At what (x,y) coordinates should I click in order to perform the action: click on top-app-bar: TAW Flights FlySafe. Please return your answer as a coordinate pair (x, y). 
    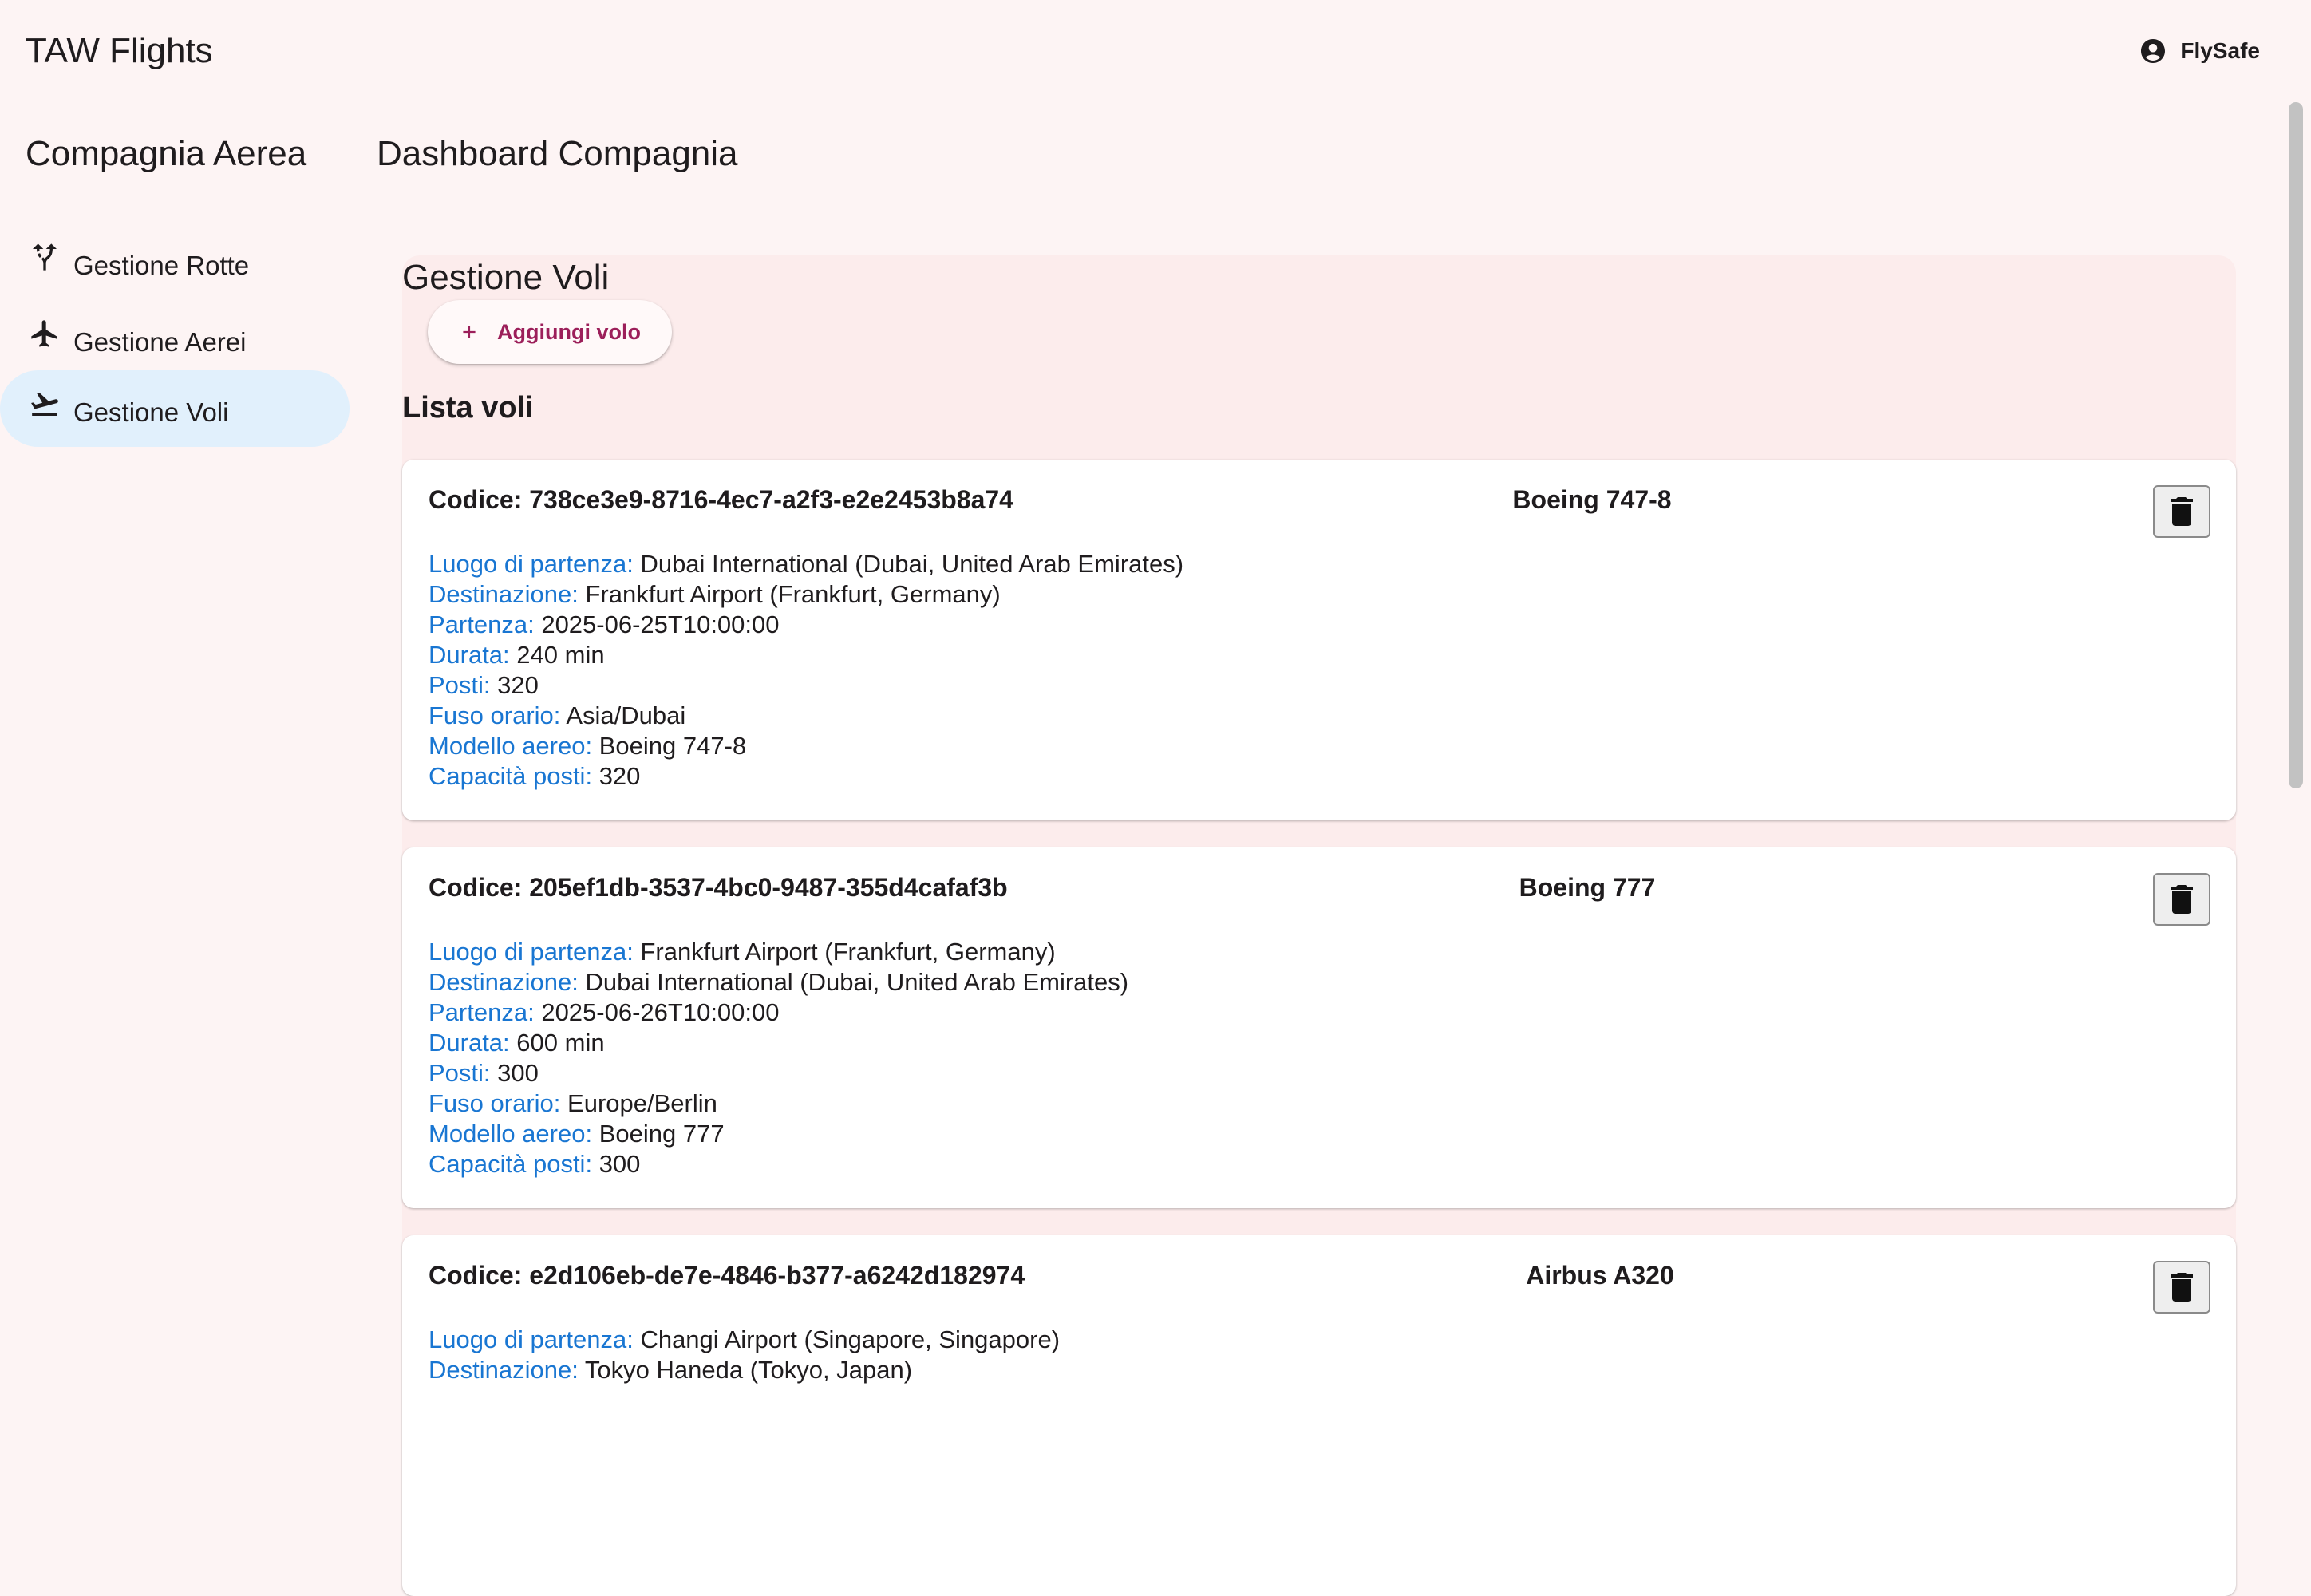
    Looking at the image, I should click on (1155, 51).